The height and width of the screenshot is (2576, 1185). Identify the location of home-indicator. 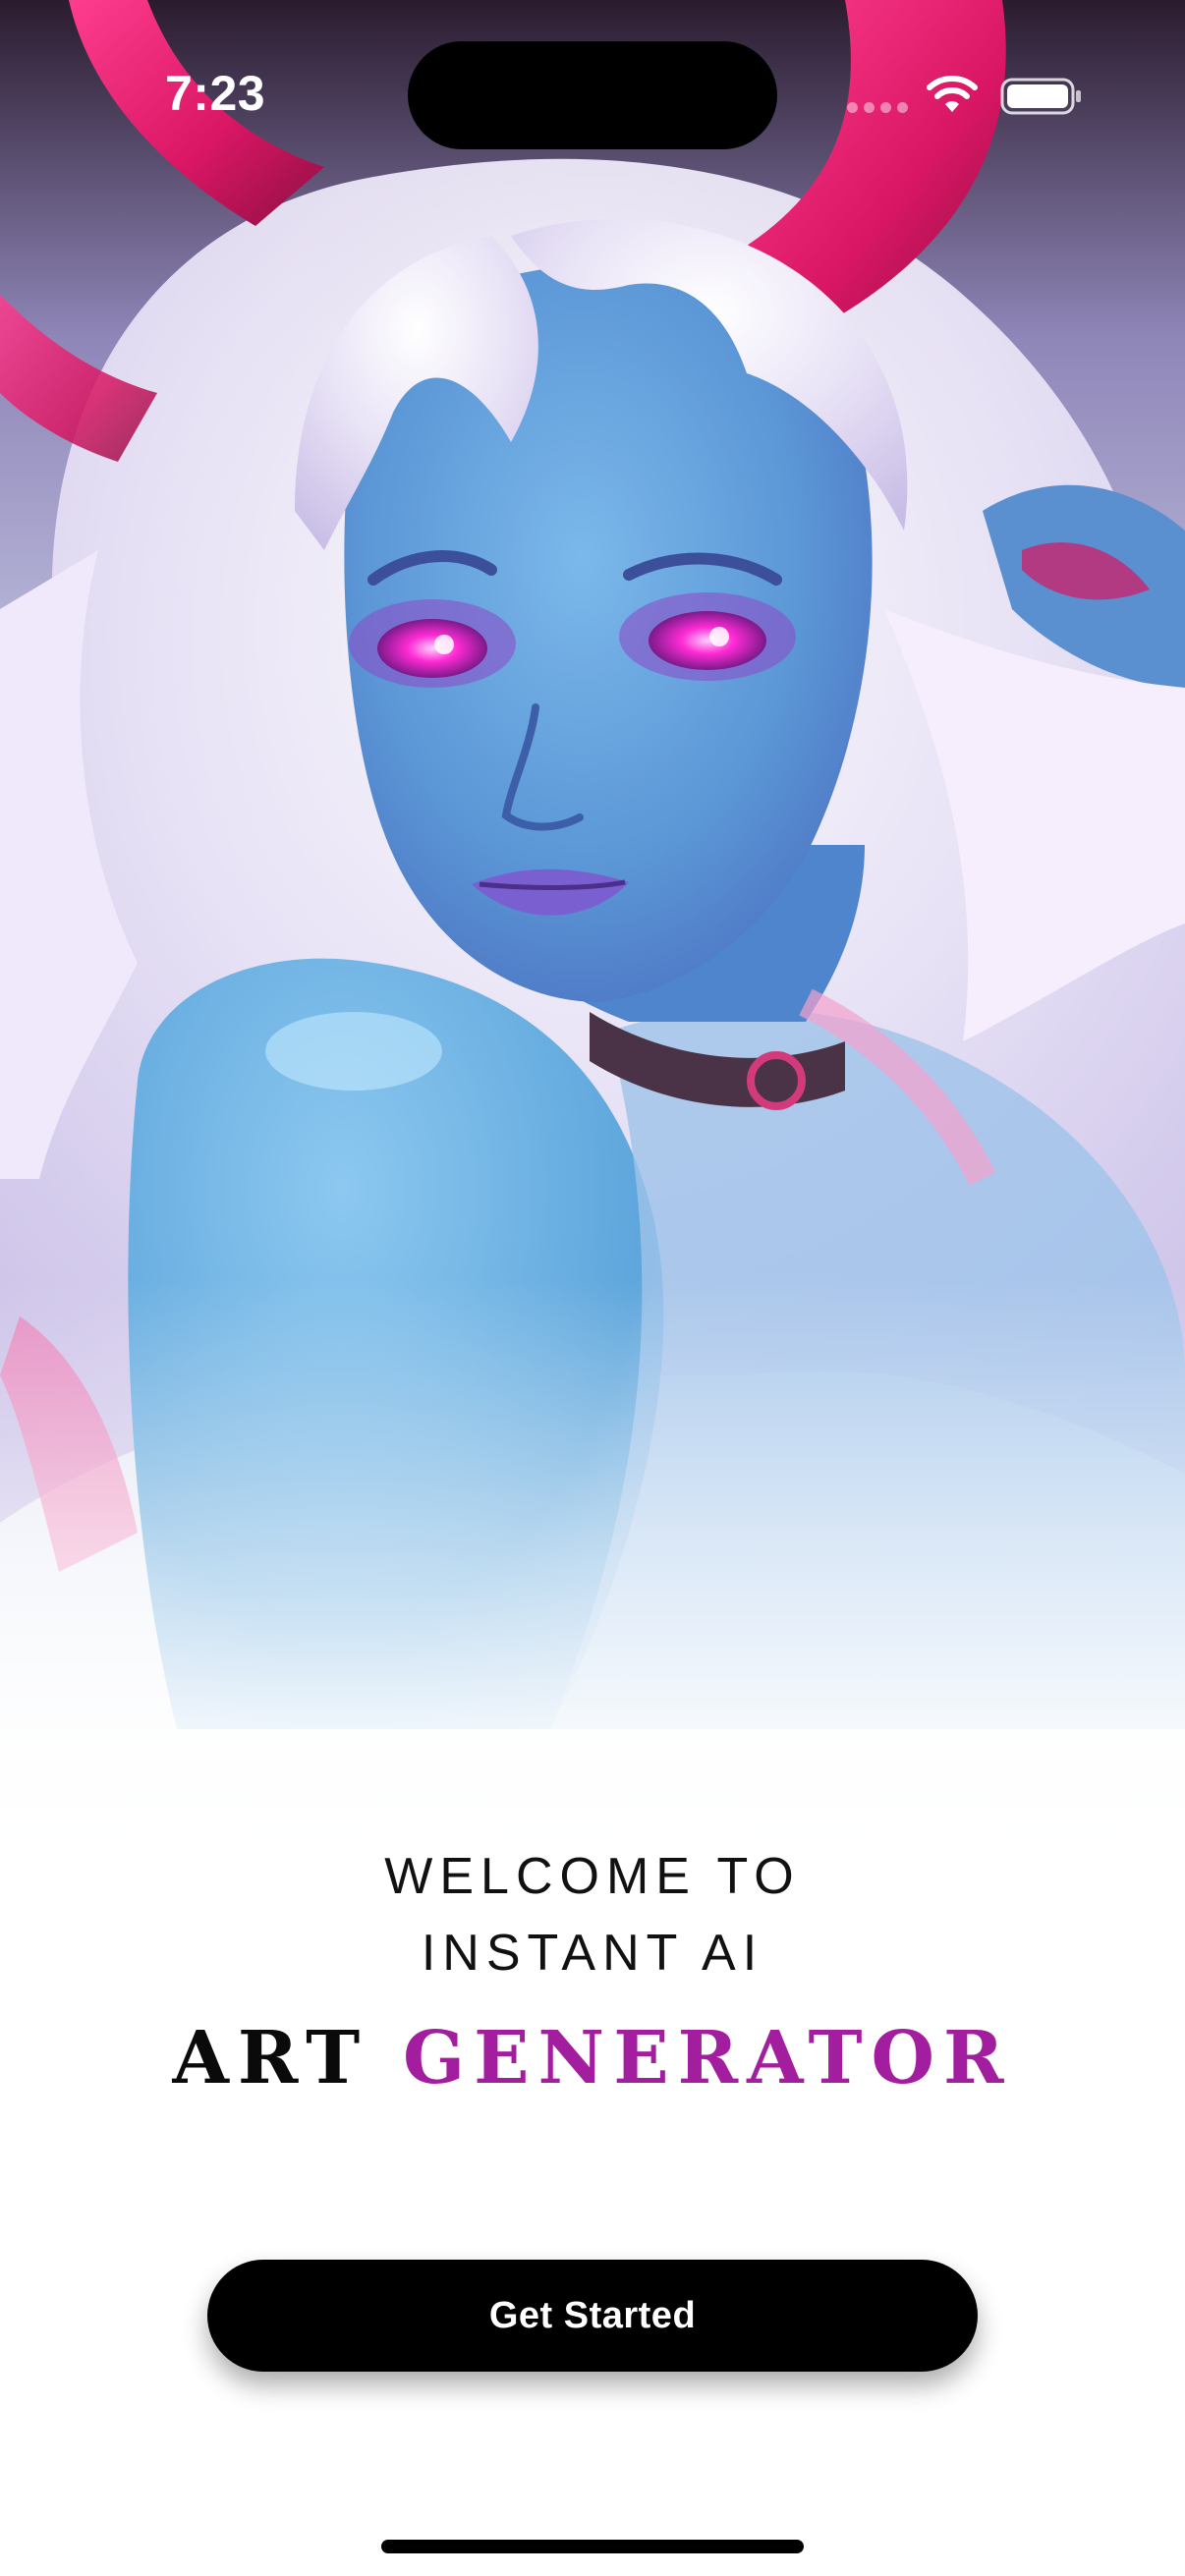
(592, 2546).